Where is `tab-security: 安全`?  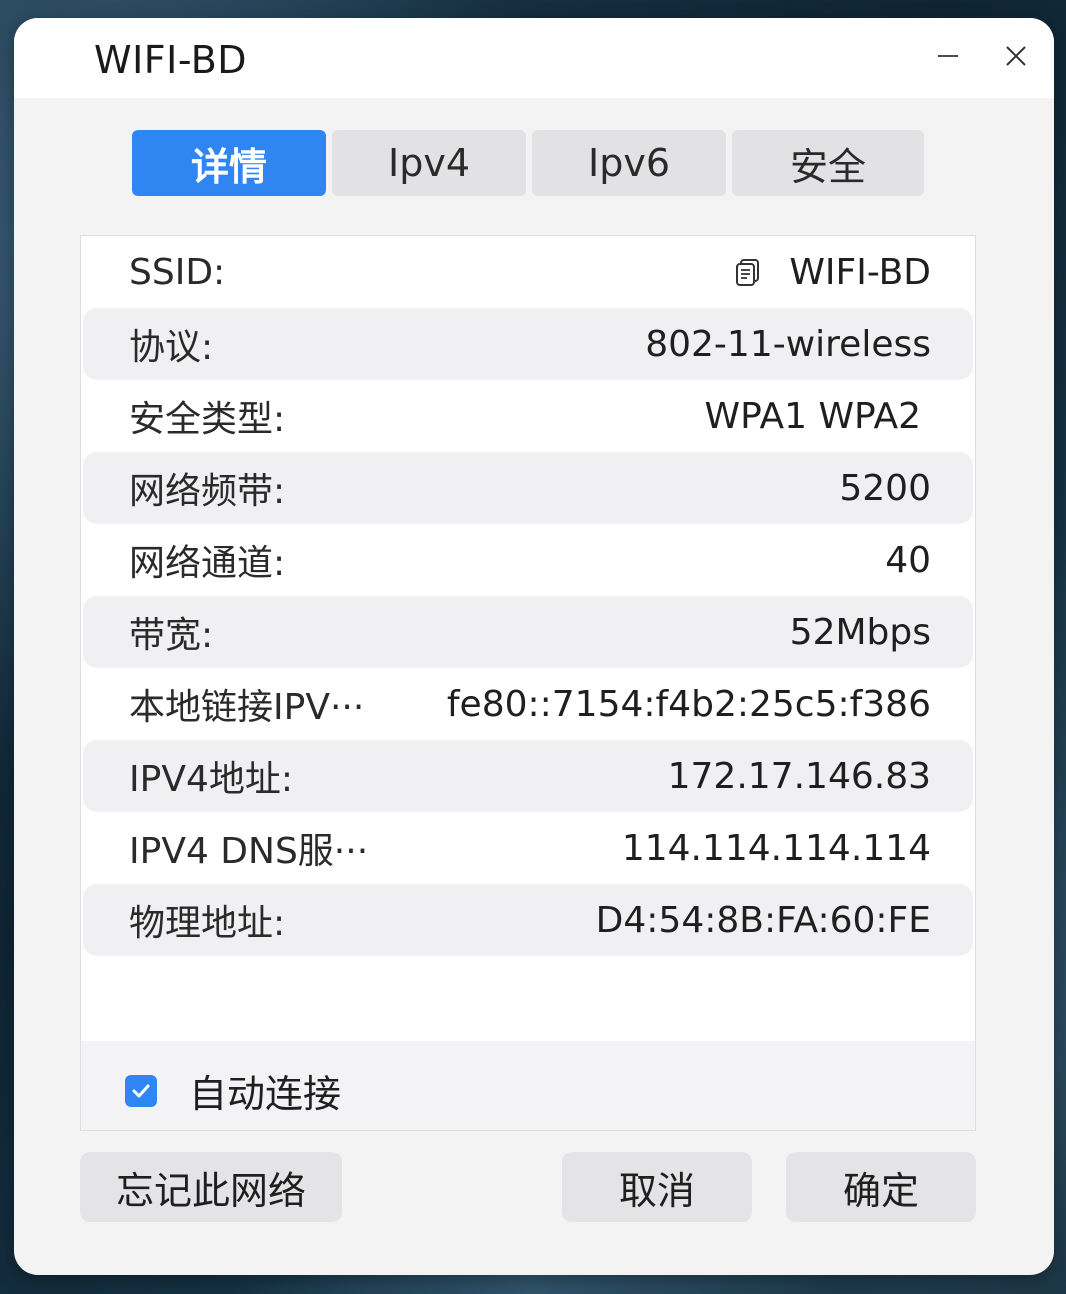 tab-security: 安全 is located at coordinates (828, 163).